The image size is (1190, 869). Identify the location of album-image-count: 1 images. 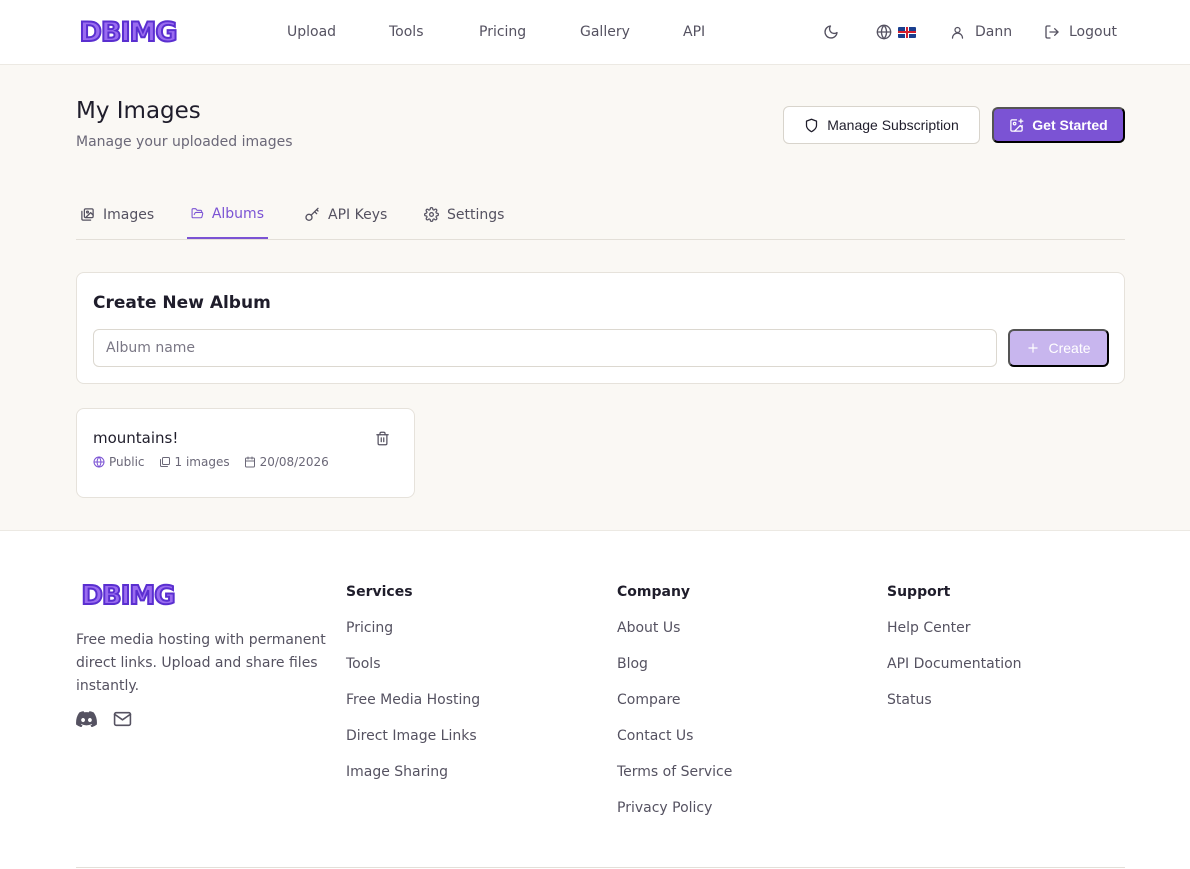
(194, 462).